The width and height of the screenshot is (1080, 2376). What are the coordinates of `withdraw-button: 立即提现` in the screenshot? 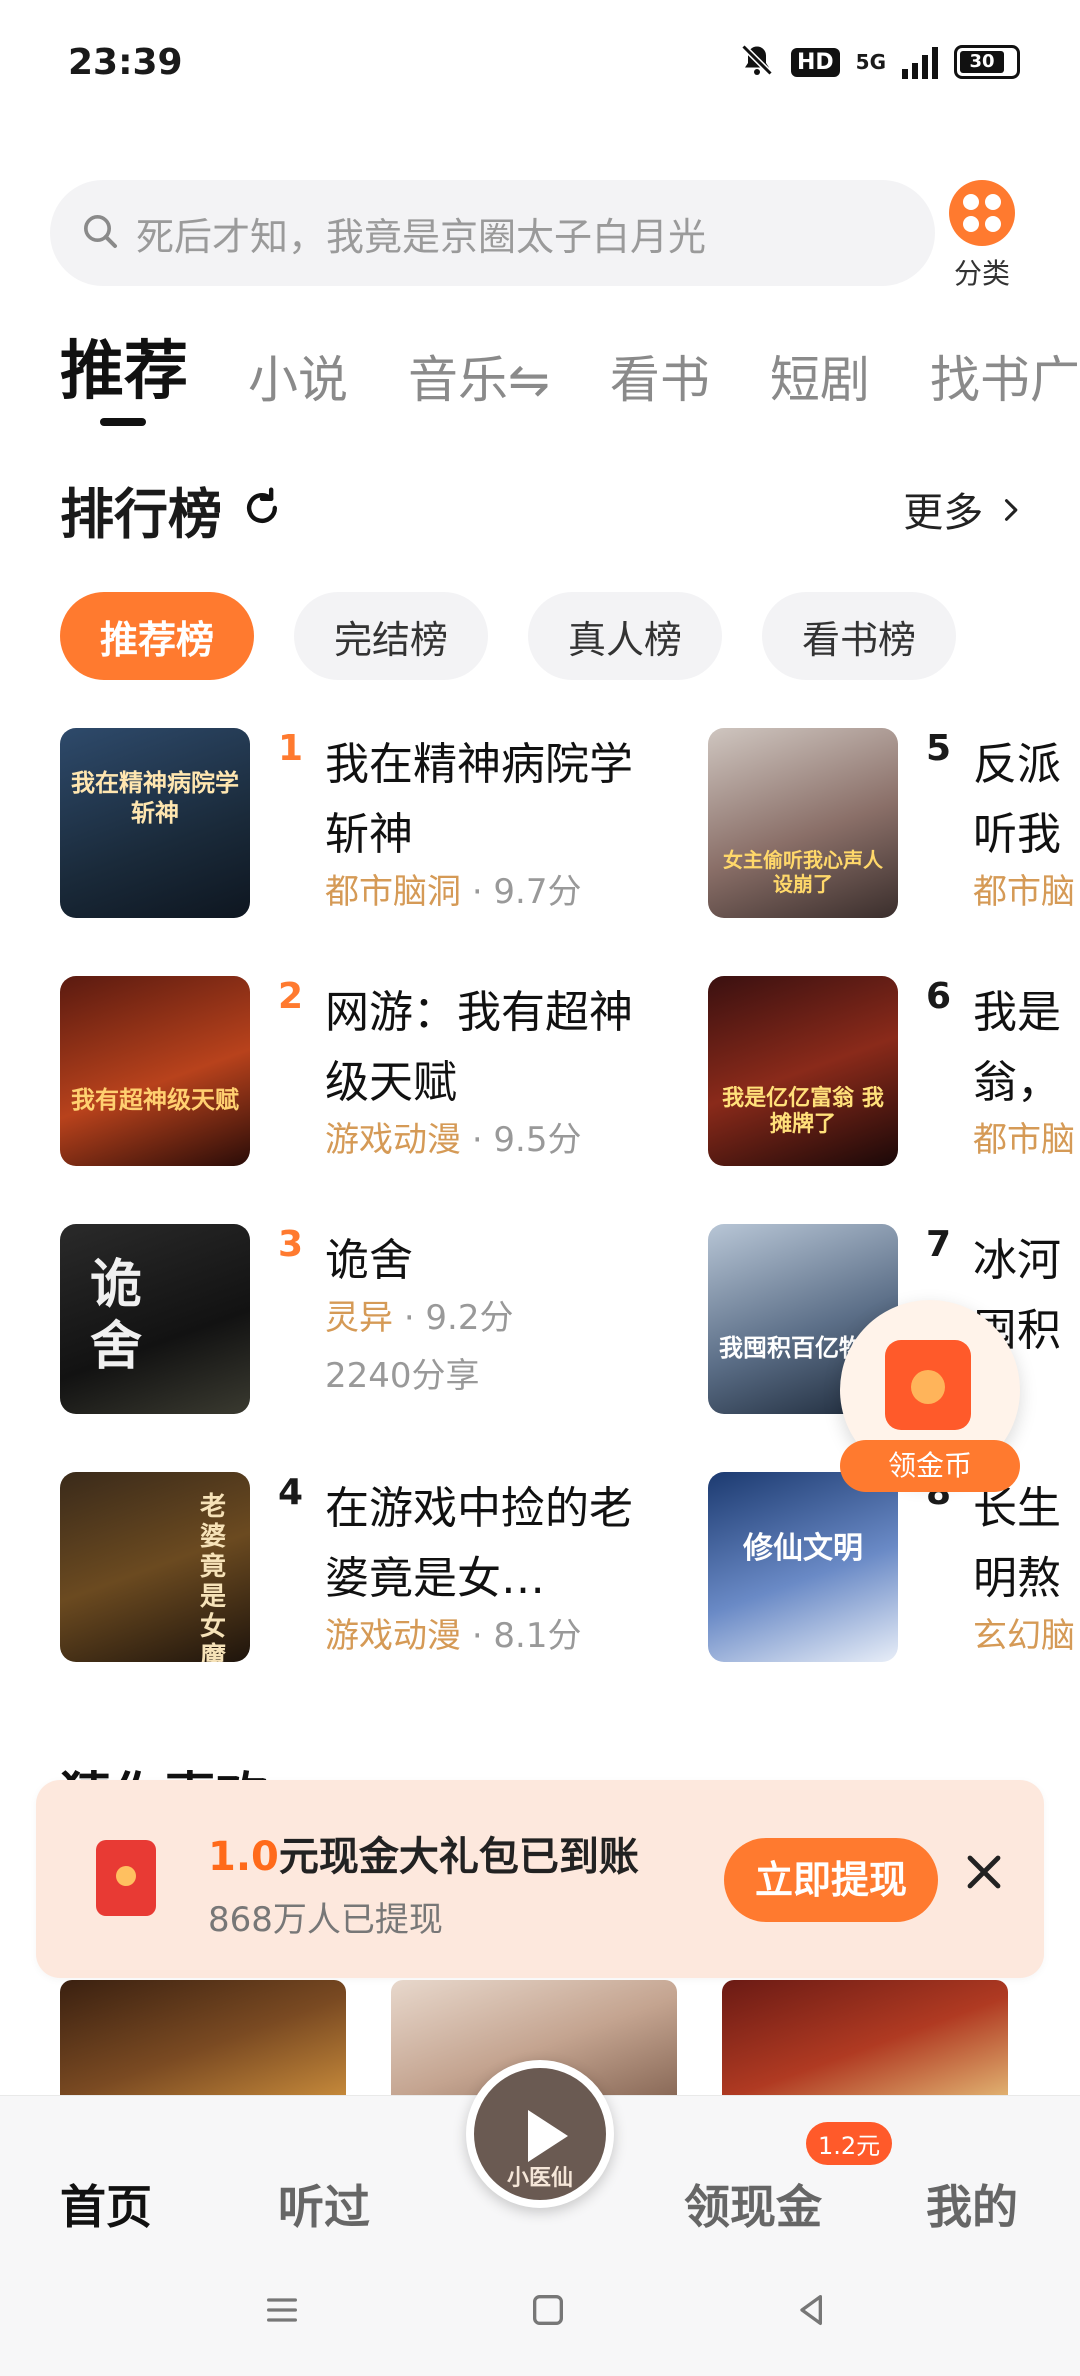 It's located at (831, 1880).